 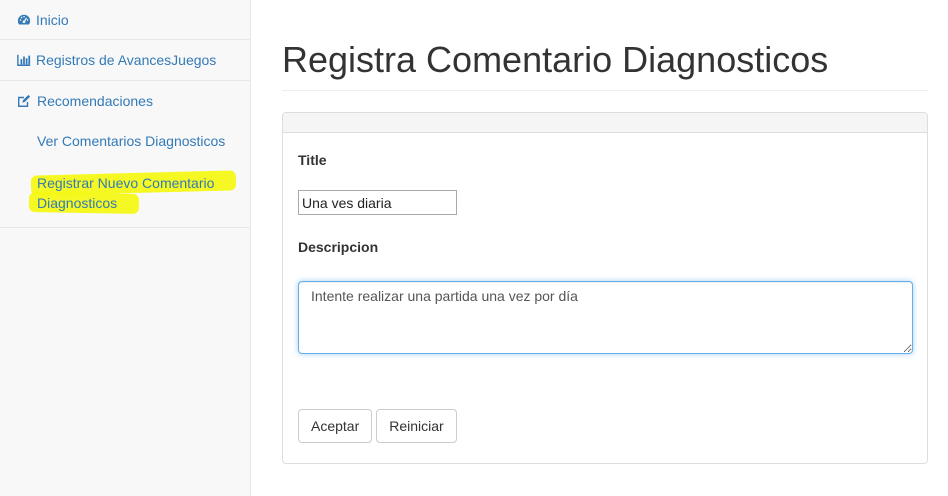 I want to click on sidebar-subitem-registrar-comentario: Registrar Nuevo Comentario Diagnosticos, so click(x=125, y=190).